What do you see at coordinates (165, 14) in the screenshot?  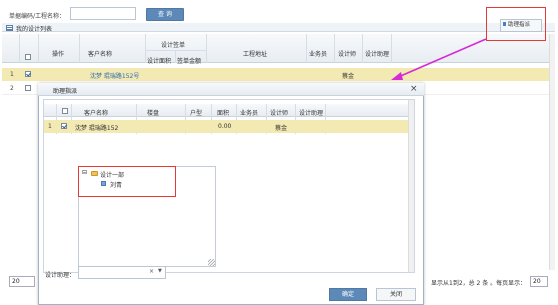 I see `query-button: 查 询` at bounding box center [165, 14].